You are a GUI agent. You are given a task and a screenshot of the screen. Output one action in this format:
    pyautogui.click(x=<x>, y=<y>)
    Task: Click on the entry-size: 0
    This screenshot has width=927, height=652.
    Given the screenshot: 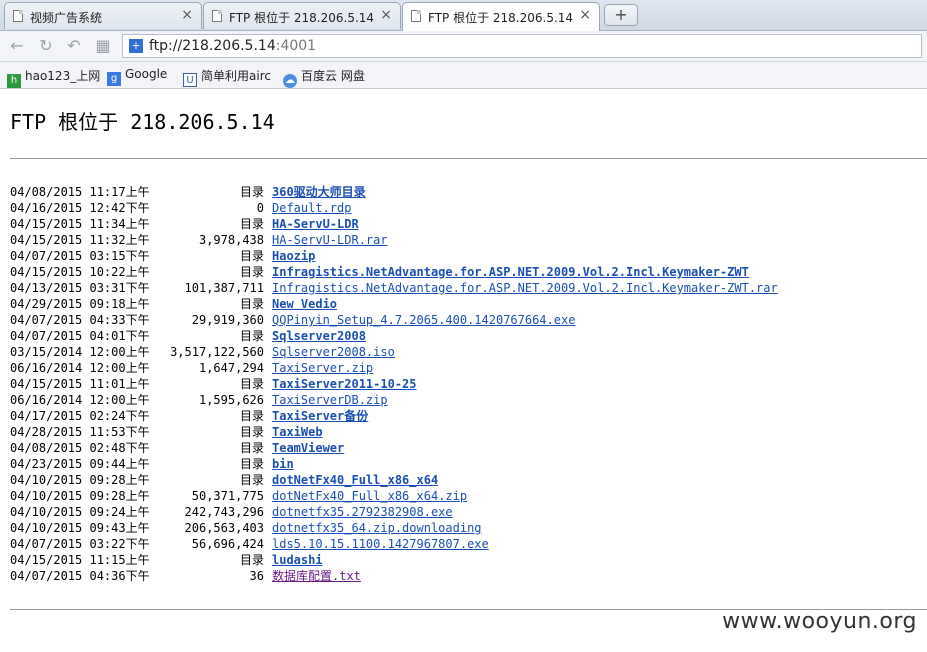 What is the action you would take?
    pyautogui.click(x=260, y=208)
    